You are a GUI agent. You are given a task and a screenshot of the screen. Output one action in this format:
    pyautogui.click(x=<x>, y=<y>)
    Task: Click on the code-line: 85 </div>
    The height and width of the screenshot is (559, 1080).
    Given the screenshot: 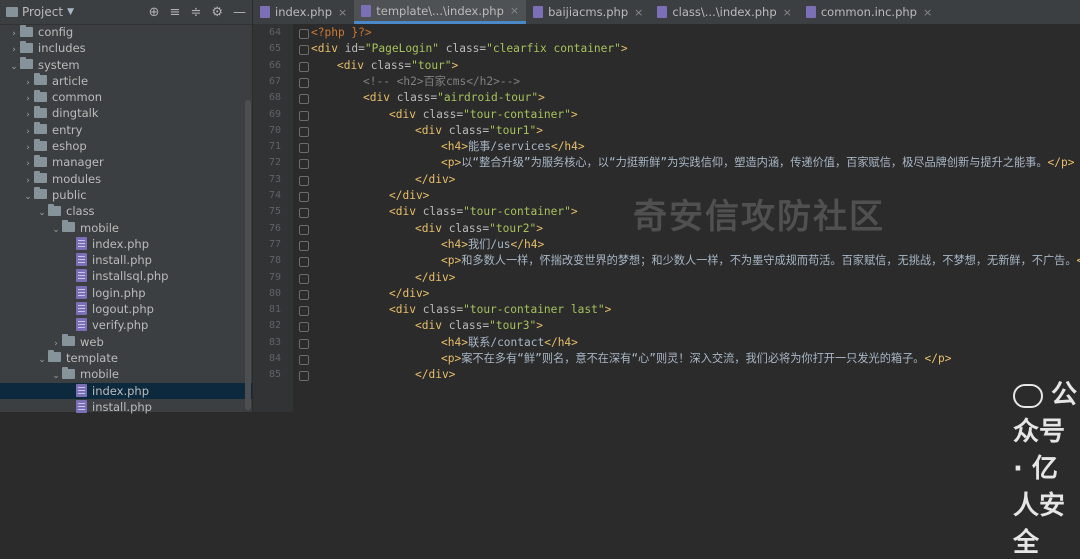 What is the action you would take?
    pyautogui.click(x=666, y=375)
    